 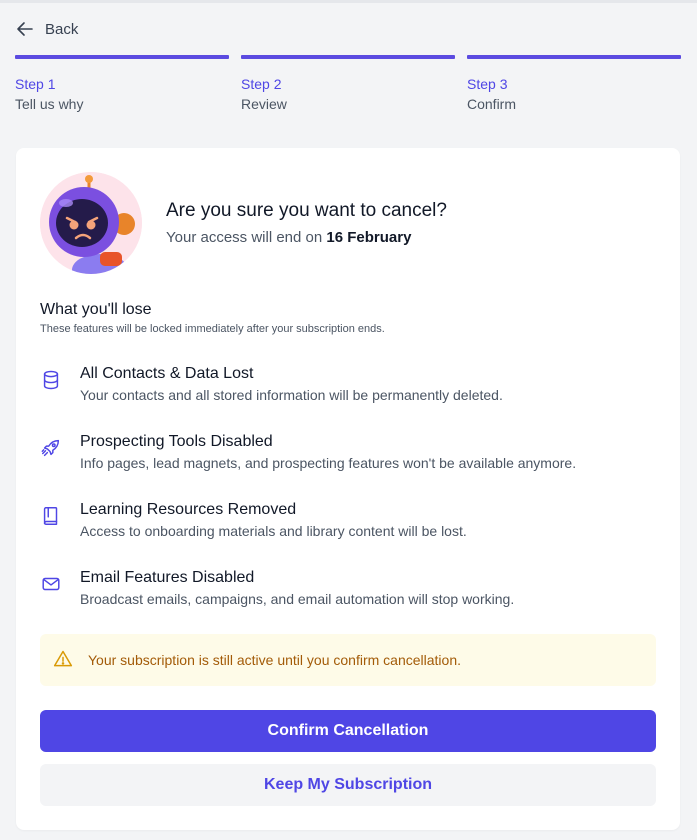 What do you see at coordinates (167, 373) in the screenshot?
I see `feature-title: All Contacts & Data Lost` at bounding box center [167, 373].